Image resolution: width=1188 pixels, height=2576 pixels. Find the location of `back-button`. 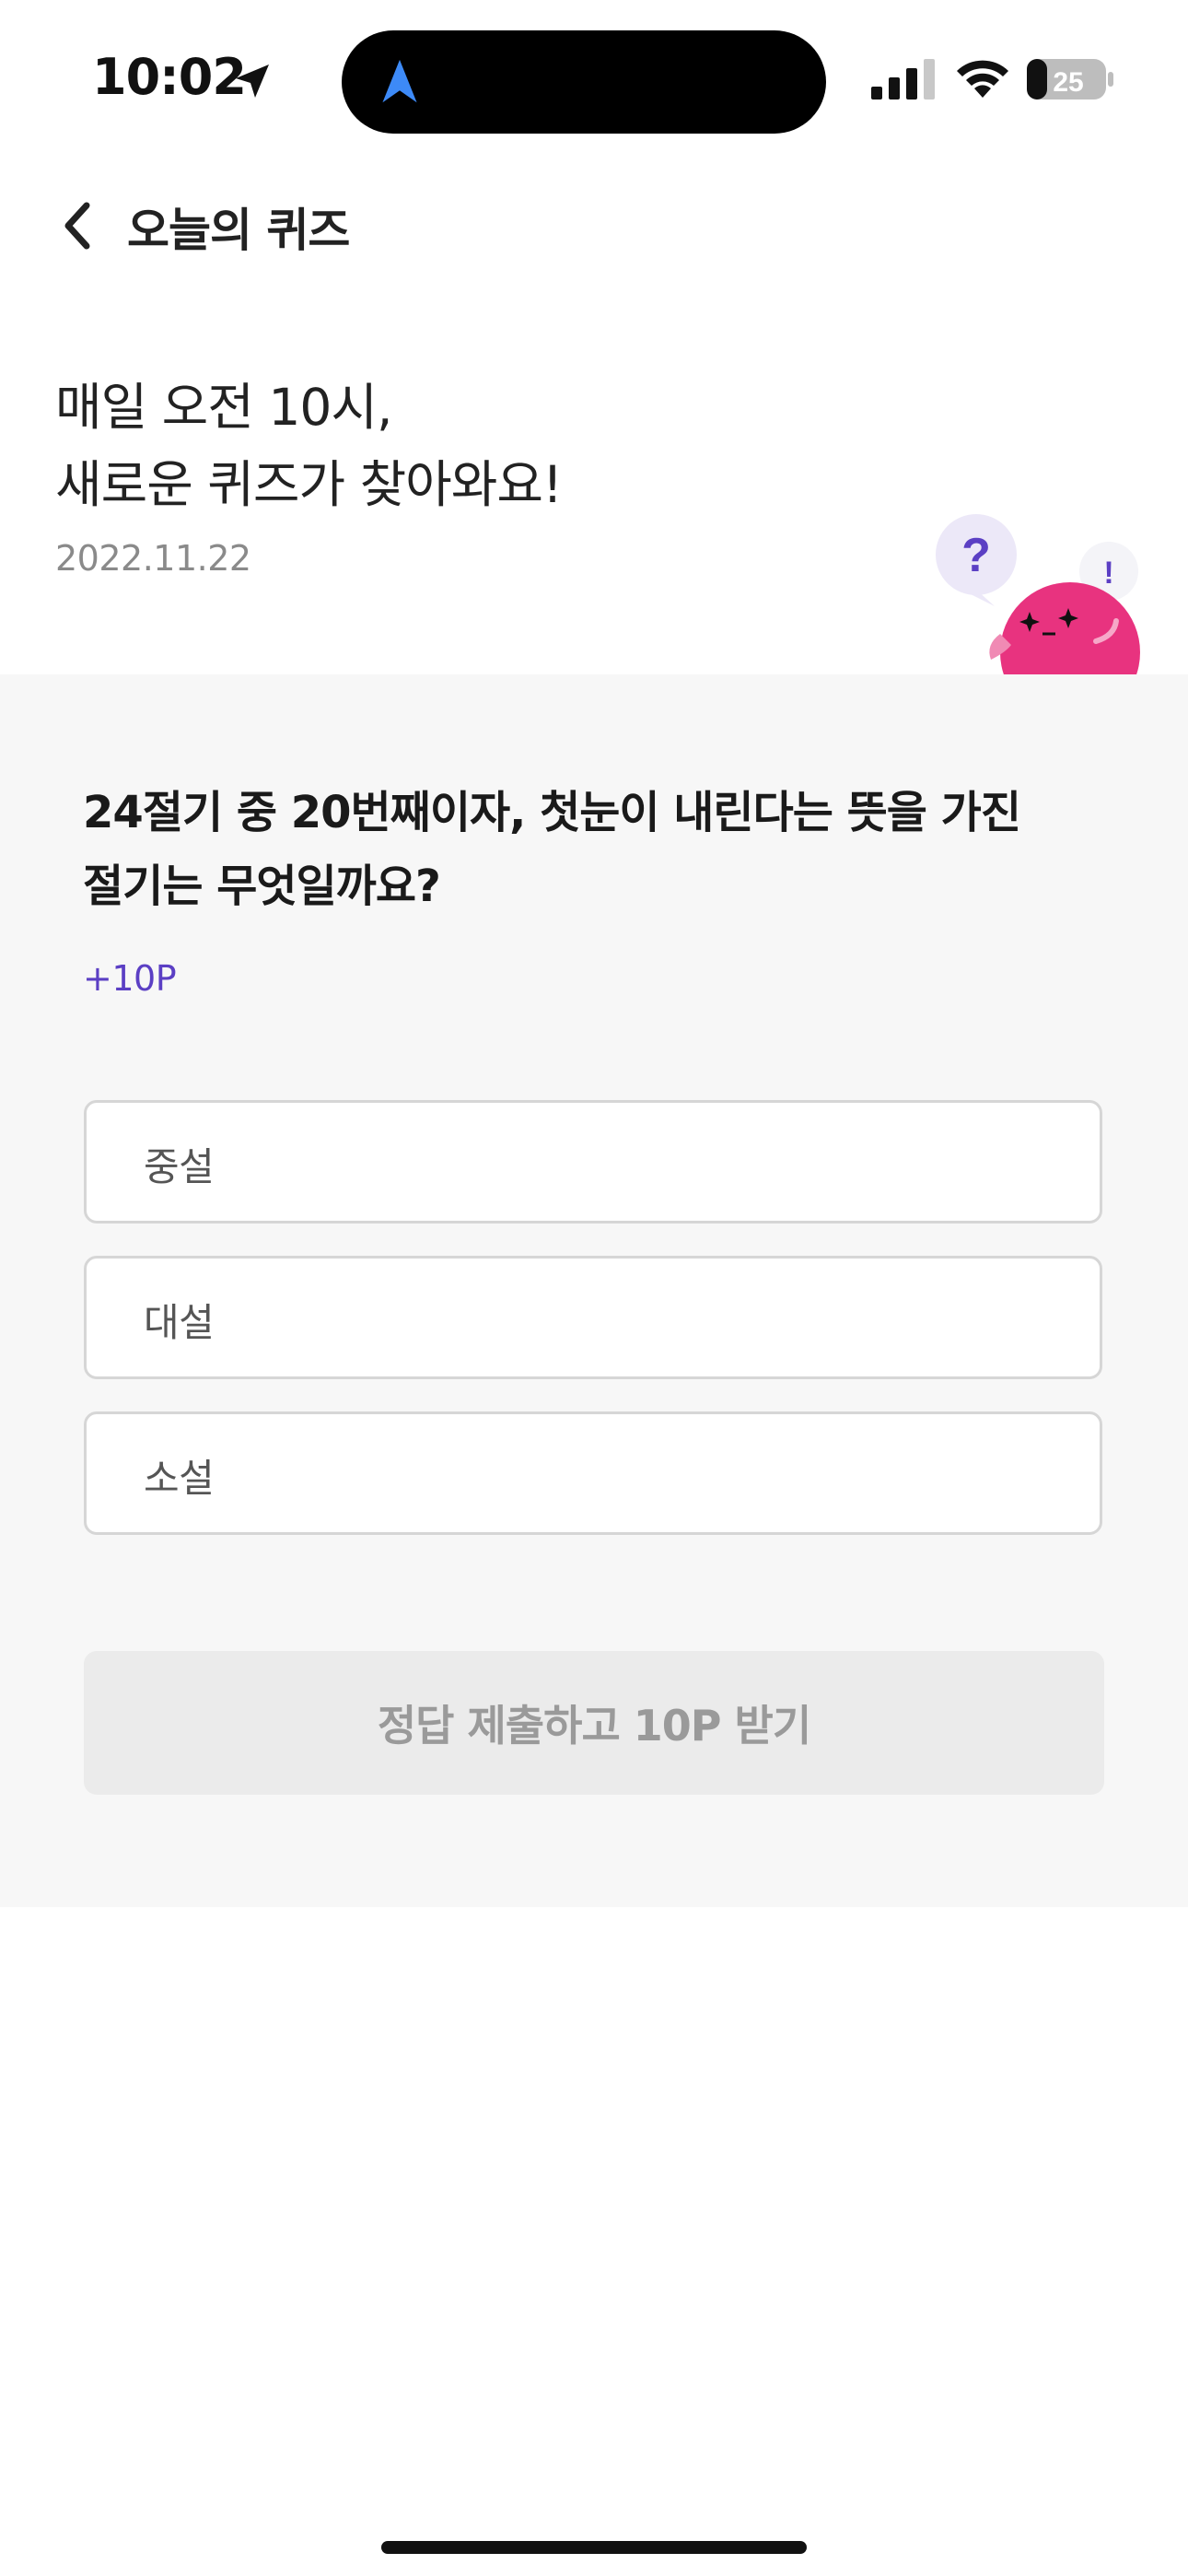

back-button is located at coordinates (77, 225).